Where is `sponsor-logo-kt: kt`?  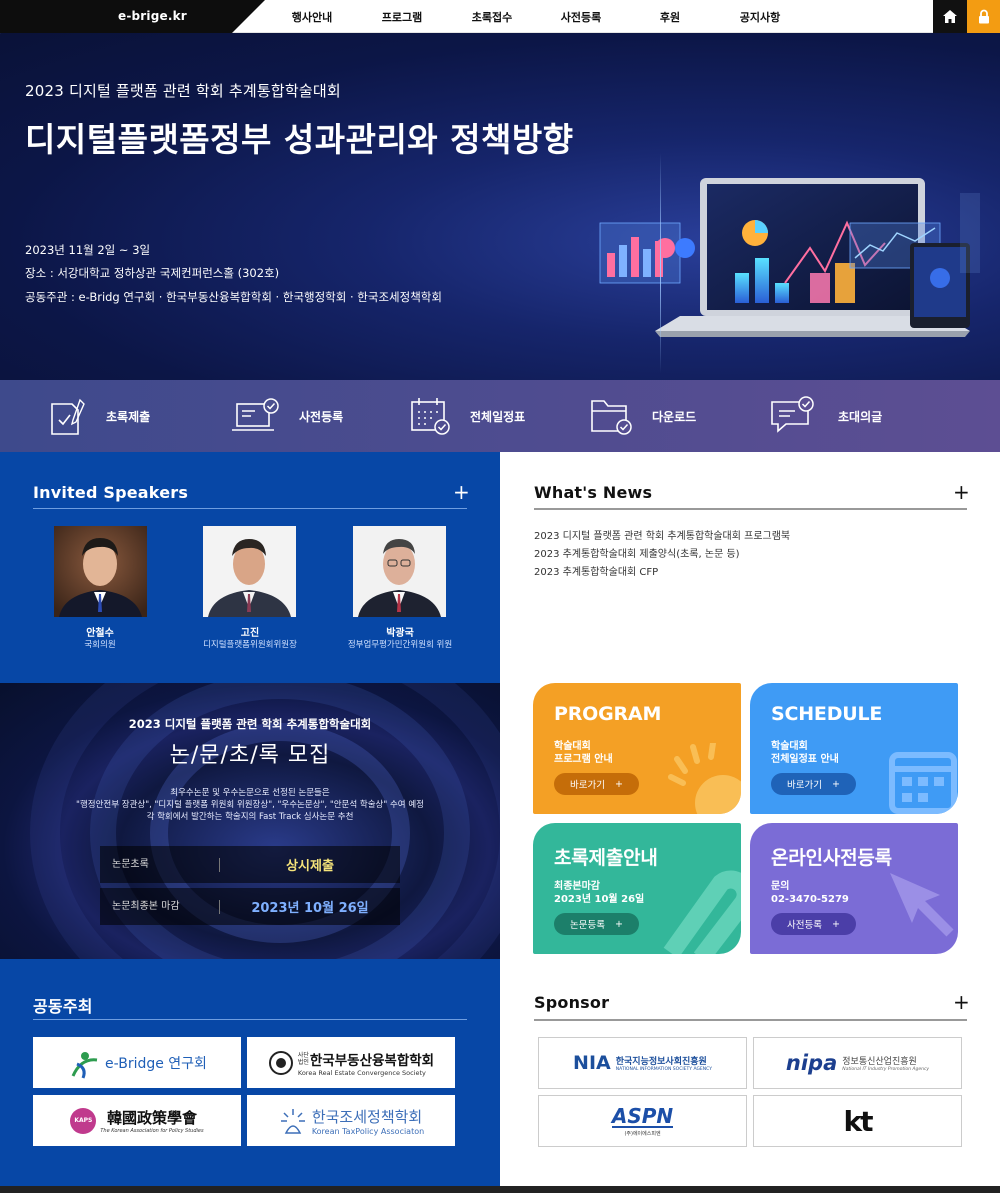 sponsor-logo-kt: kt is located at coordinates (857, 1121).